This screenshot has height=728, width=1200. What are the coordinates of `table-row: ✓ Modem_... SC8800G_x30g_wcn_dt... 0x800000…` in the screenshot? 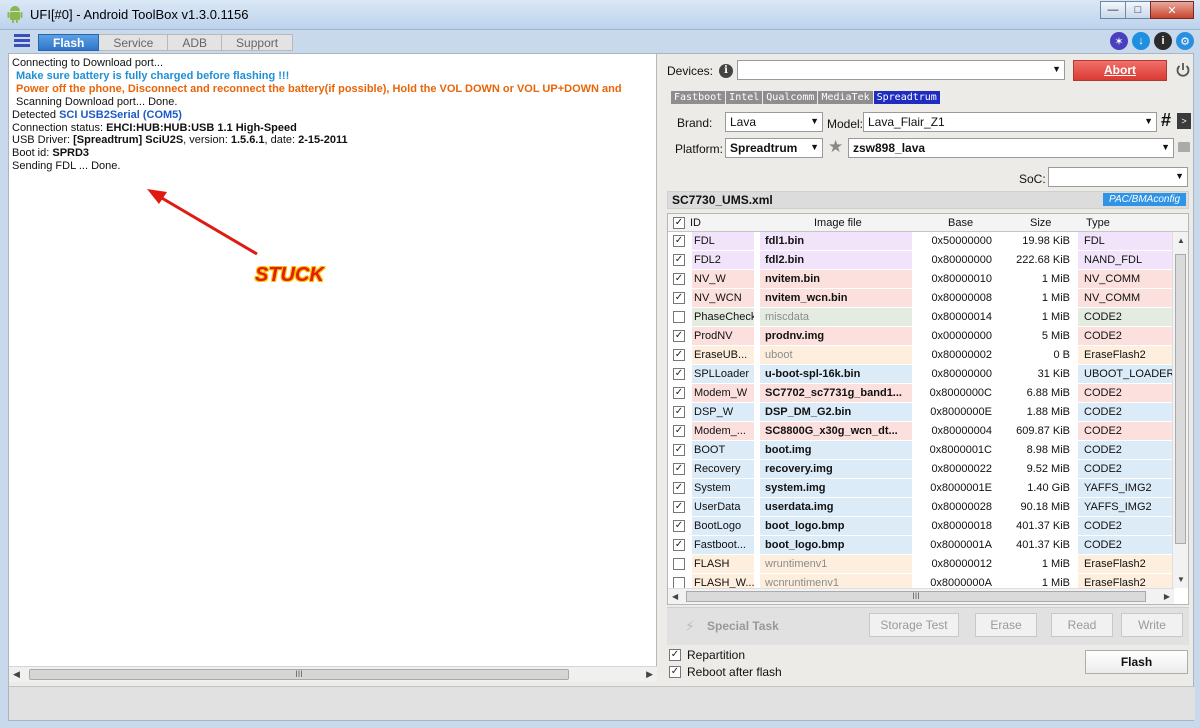 It's located at (921, 431).